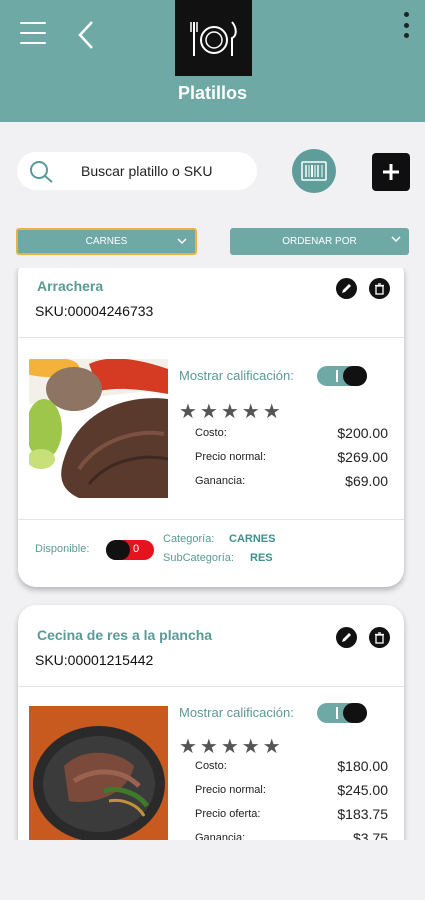 The height and width of the screenshot is (900, 425). I want to click on barcode-scan-button, so click(314, 171).